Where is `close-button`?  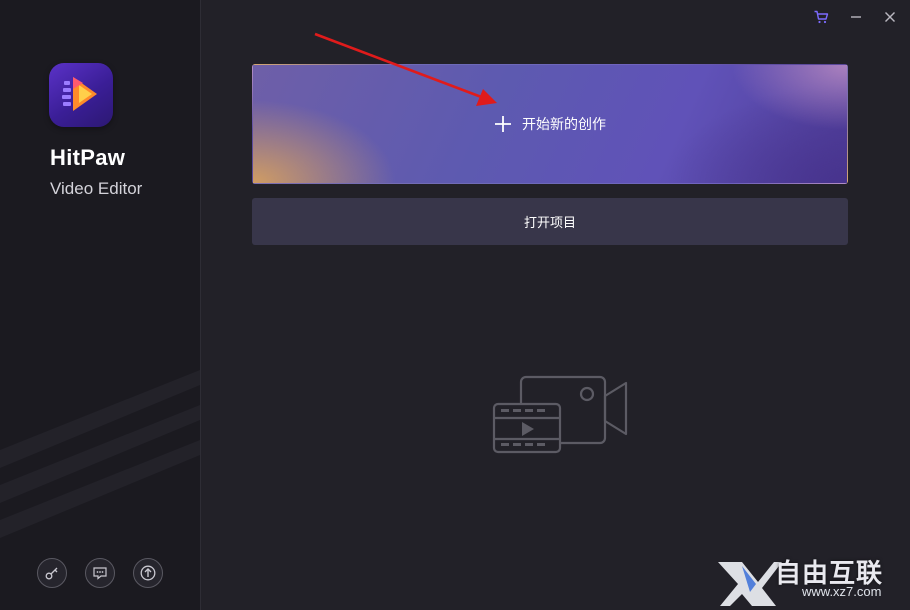 close-button is located at coordinates (890, 17).